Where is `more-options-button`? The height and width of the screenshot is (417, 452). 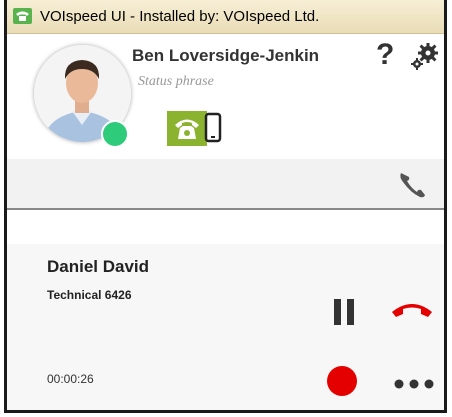
more-options-button is located at coordinates (414, 386).